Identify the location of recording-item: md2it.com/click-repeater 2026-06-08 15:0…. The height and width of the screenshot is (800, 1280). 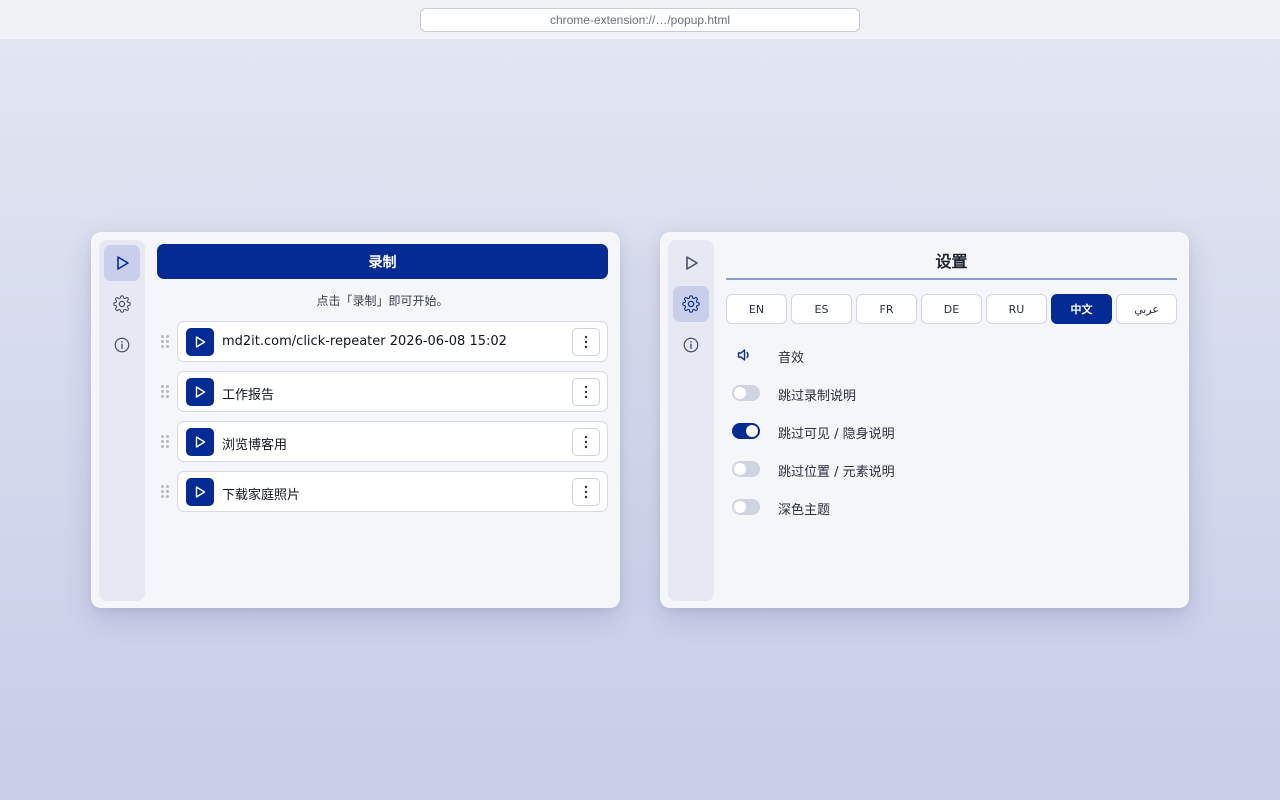
(392, 341).